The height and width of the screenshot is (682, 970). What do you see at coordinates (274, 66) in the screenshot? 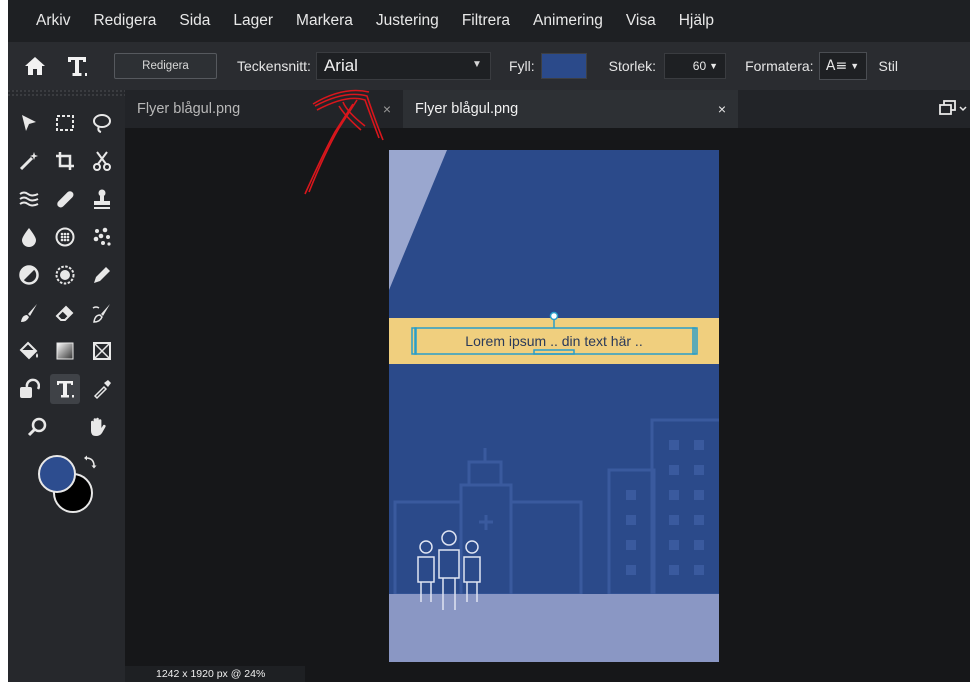
I see `font-label: Teckensnitt:` at bounding box center [274, 66].